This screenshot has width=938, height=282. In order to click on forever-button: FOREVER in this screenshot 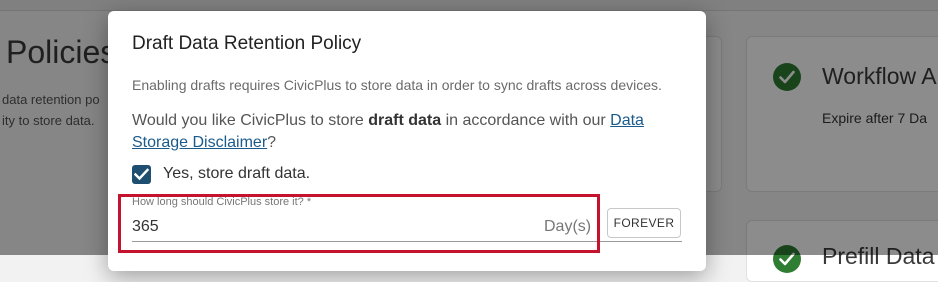, I will do `click(644, 223)`.